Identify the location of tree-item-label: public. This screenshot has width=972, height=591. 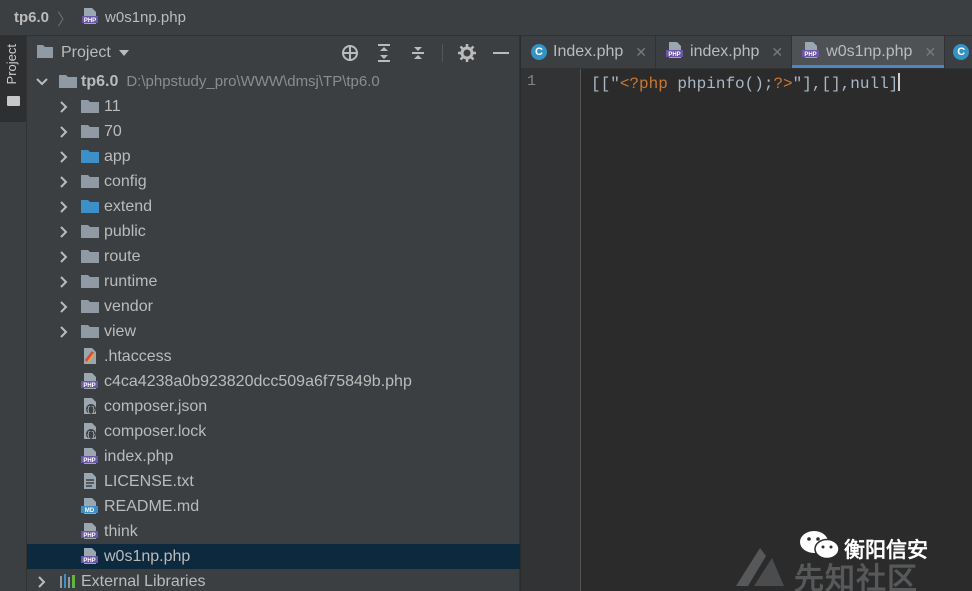
(125, 231).